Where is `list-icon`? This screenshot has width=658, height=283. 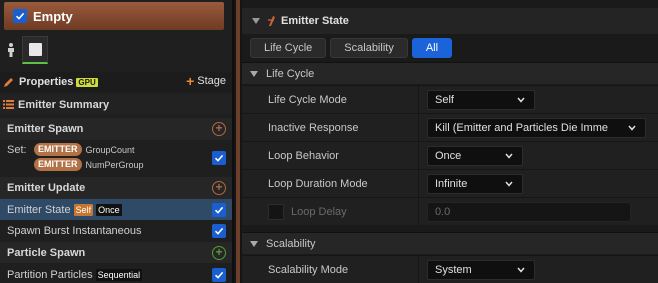
list-icon is located at coordinates (8, 104).